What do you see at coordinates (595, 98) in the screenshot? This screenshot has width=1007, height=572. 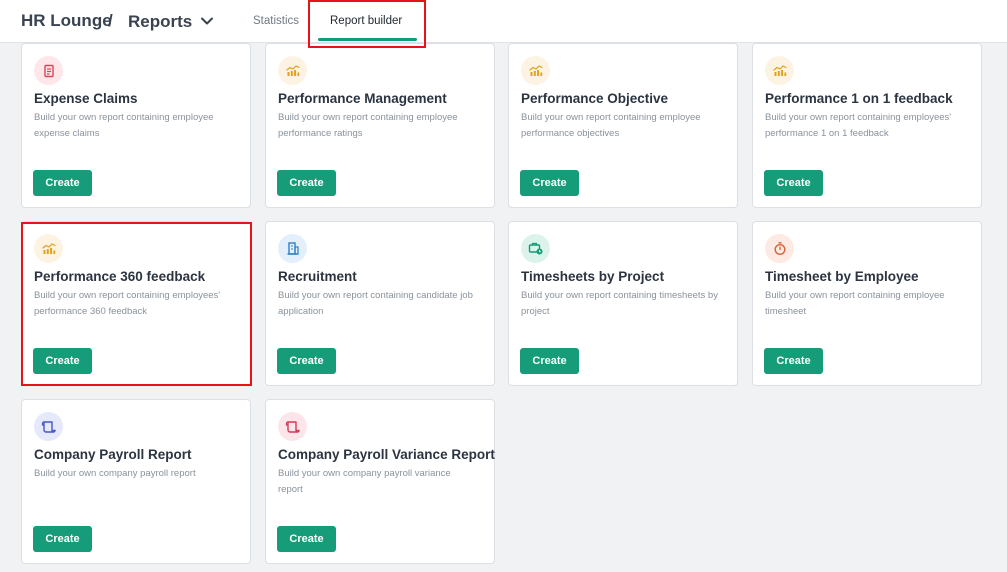 I see `card-title: Performance Objective` at bounding box center [595, 98].